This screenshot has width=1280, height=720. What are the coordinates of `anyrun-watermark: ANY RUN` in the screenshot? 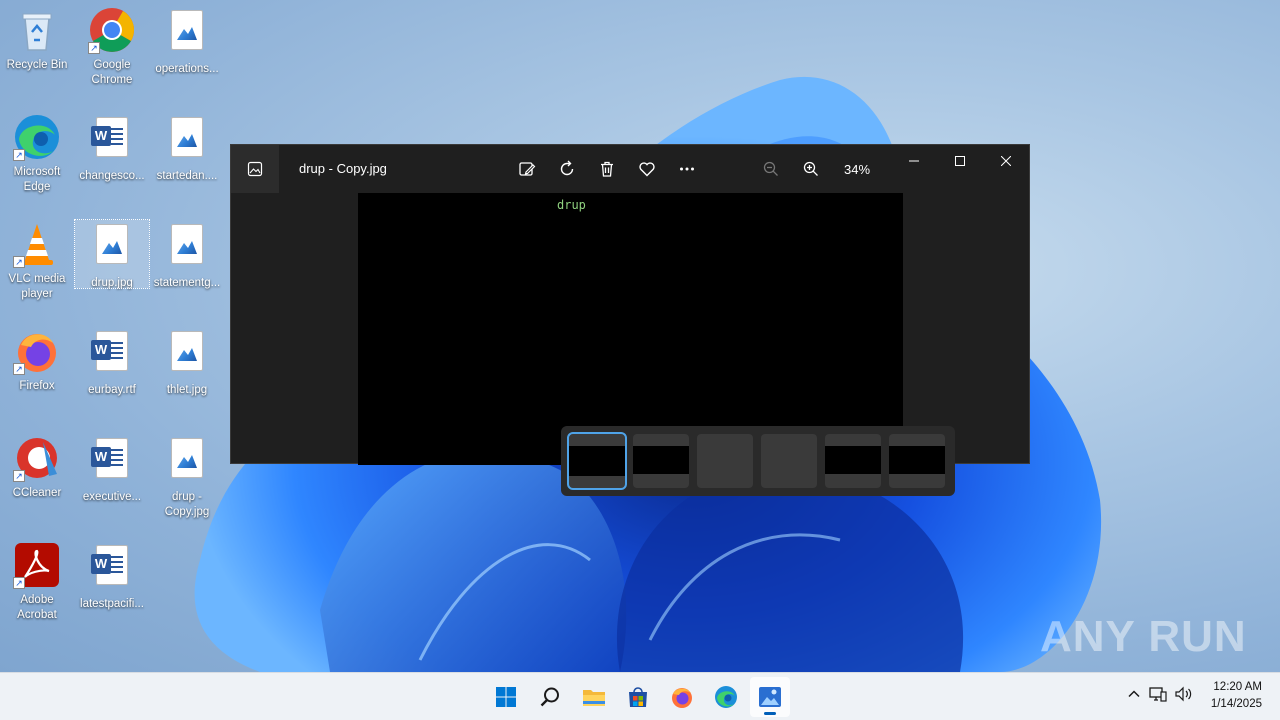 It's located at (1143, 636).